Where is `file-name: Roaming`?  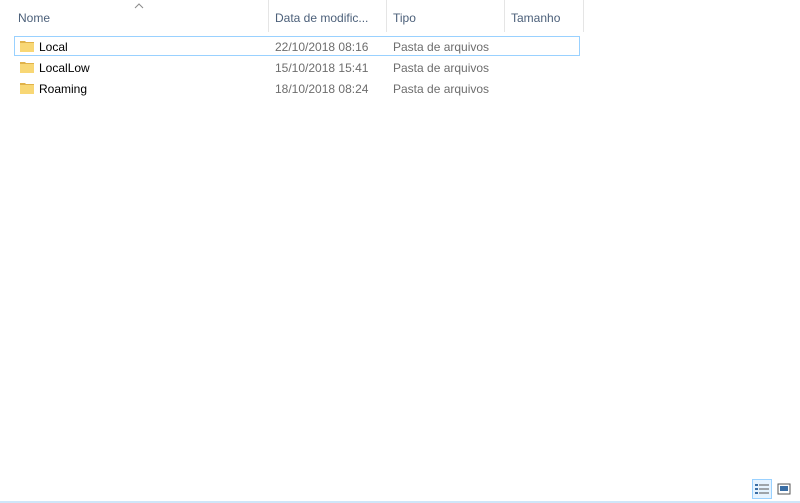 file-name: Roaming is located at coordinates (63, 89).